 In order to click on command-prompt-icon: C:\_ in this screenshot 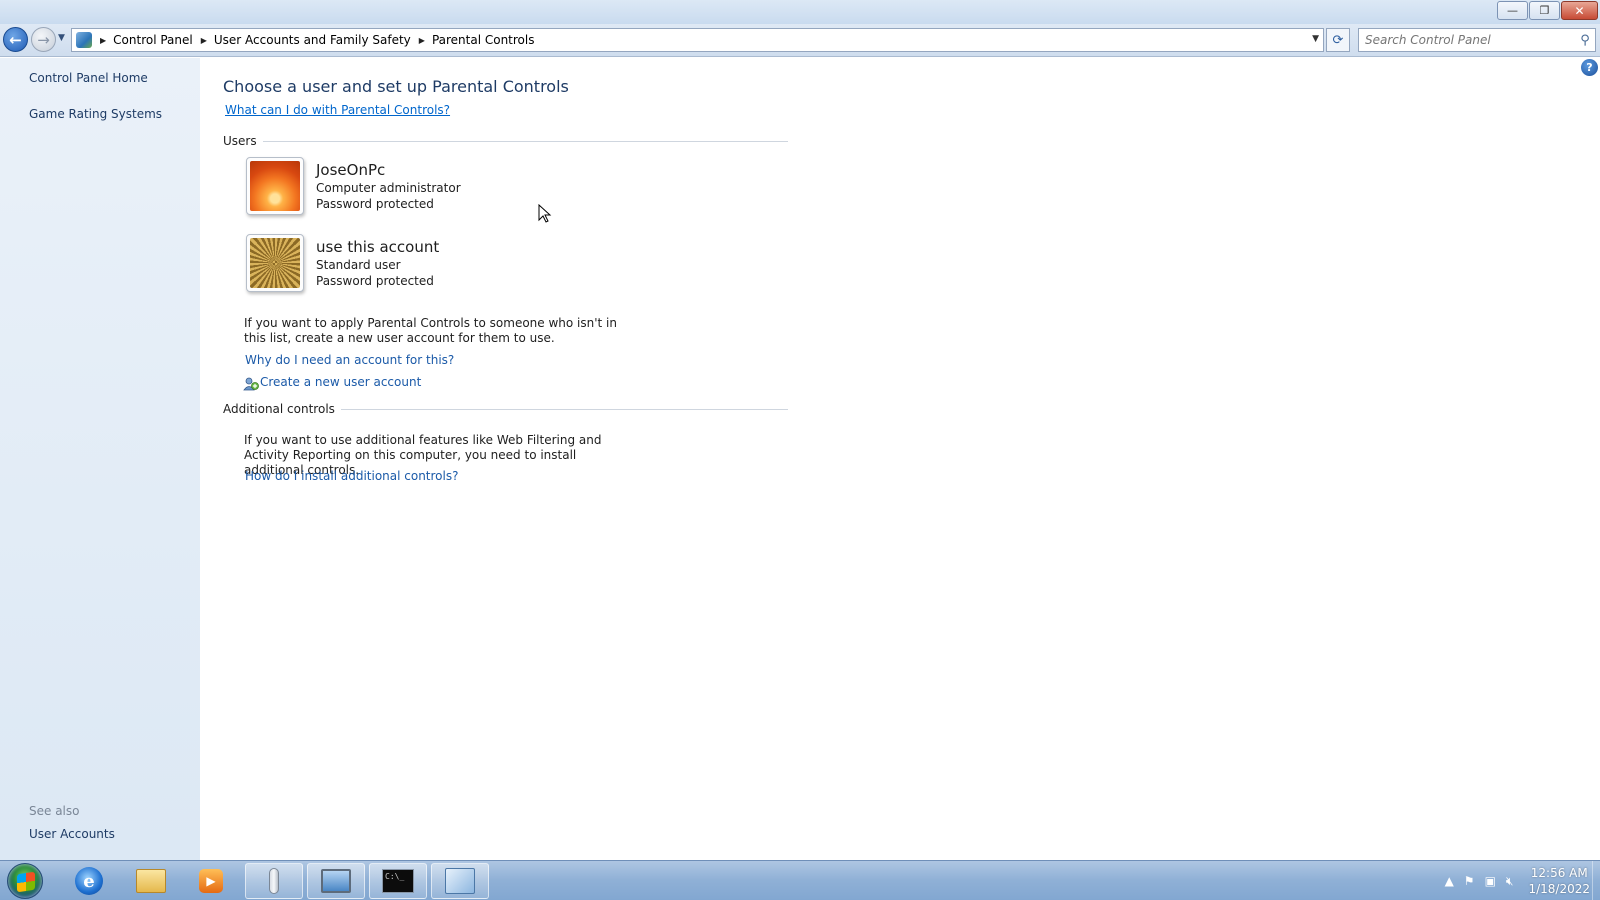, I will do `click(398, 881)`.